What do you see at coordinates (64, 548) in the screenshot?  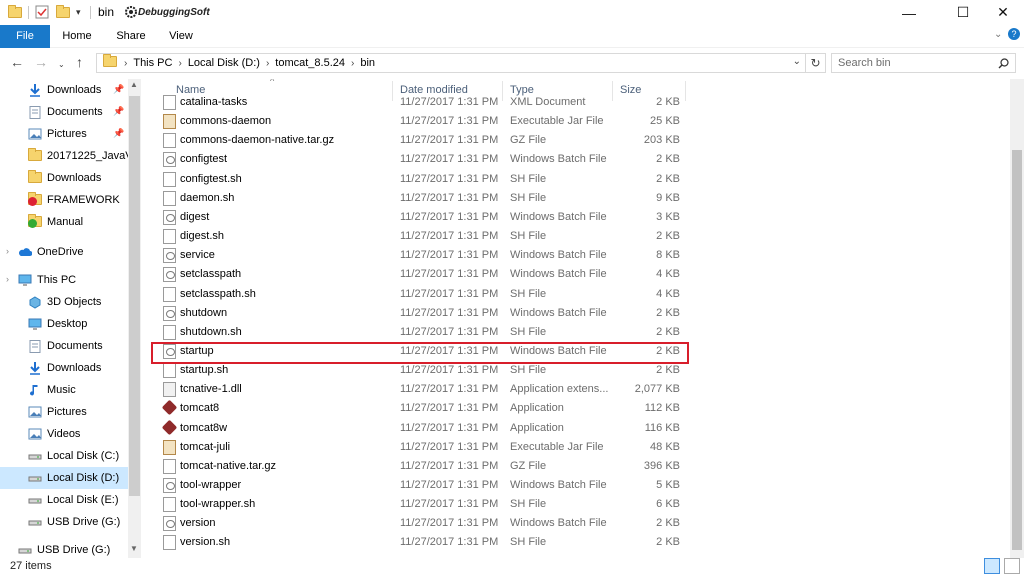 I see `sidebar-item-20: USB Drive (G:)` at bounding box center [64, 548].